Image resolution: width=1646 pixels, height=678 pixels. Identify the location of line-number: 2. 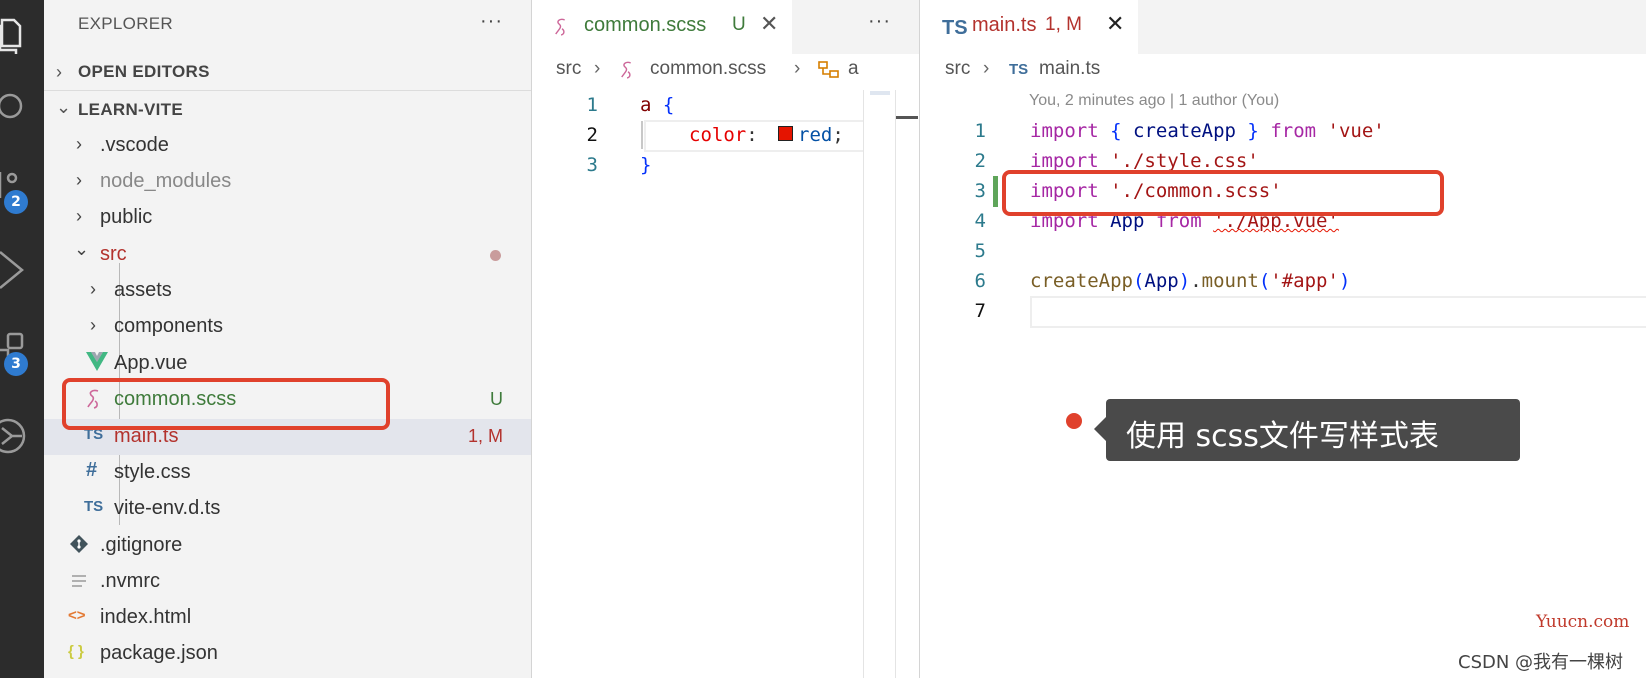
(980, 161).